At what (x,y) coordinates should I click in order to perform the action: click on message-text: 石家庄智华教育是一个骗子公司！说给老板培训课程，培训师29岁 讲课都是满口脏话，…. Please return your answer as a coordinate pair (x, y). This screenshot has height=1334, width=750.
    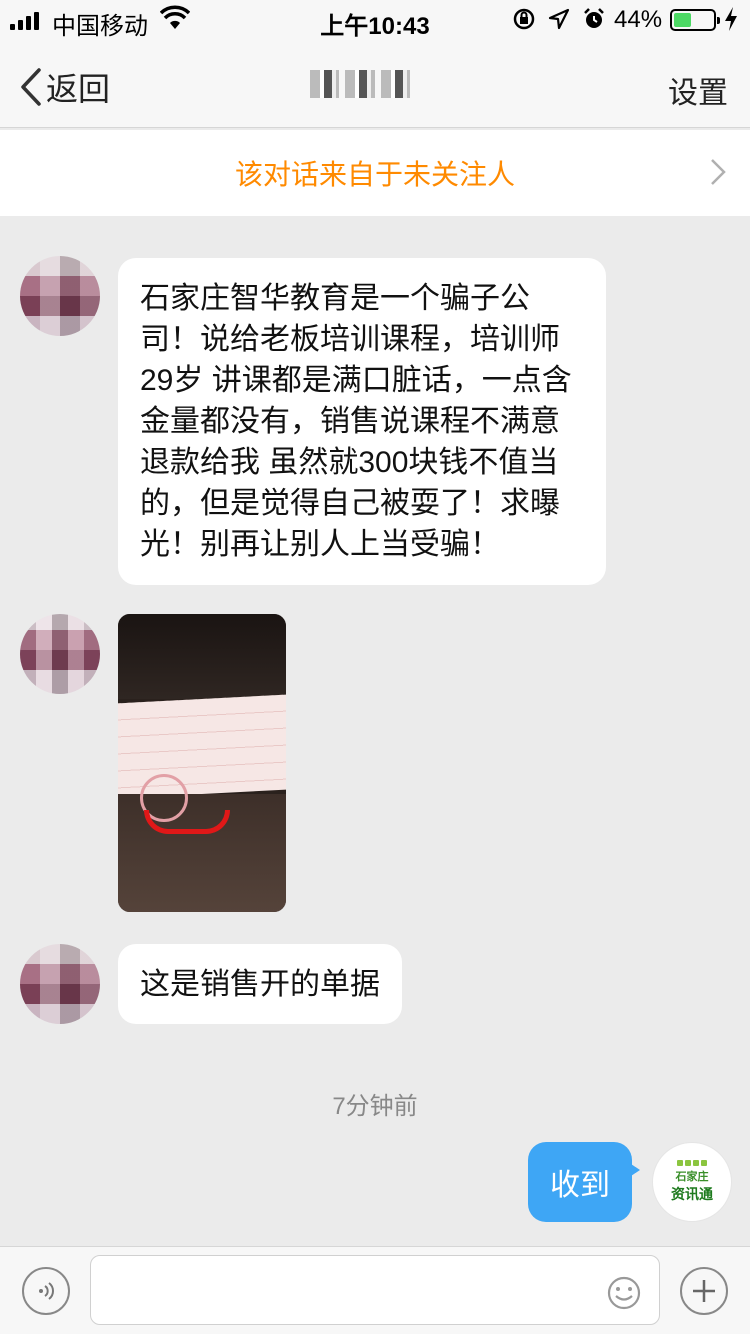
    Looking at the image, I should click on (356, 421).